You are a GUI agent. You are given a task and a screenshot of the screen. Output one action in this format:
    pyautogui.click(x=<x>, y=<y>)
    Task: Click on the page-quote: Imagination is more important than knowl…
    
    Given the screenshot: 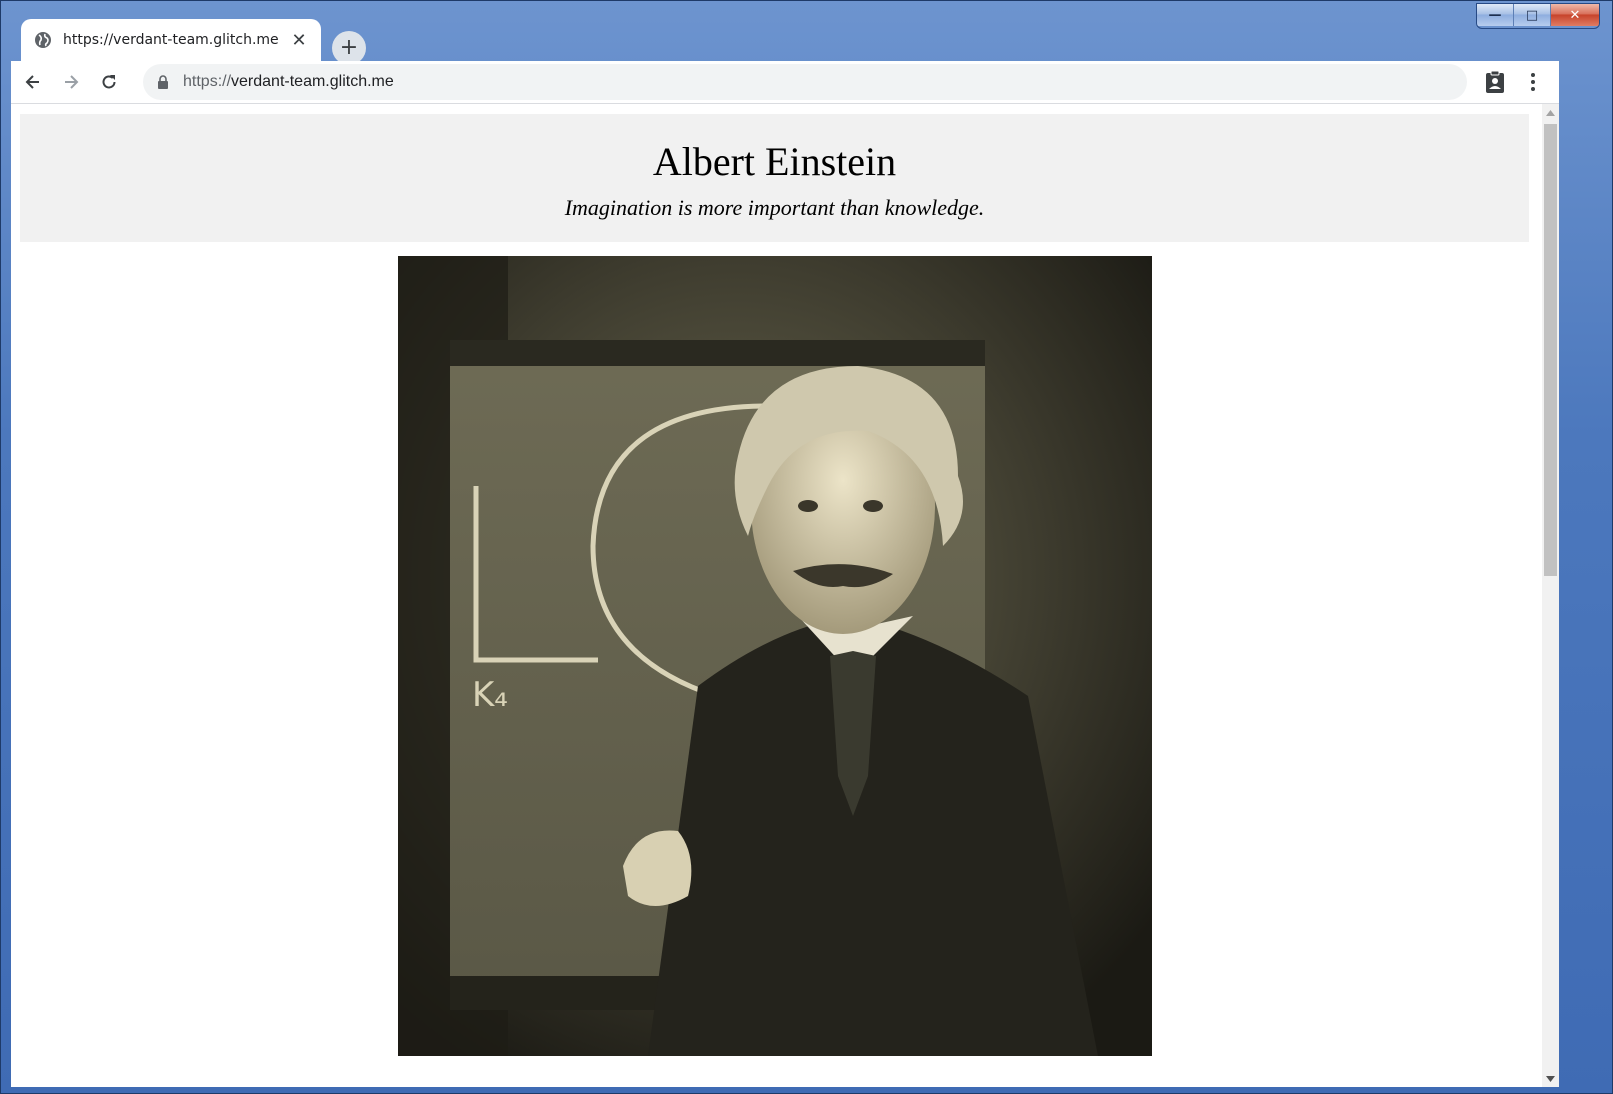 What is the action you would take?
    pyautogui.click(x=774, y=207)
    